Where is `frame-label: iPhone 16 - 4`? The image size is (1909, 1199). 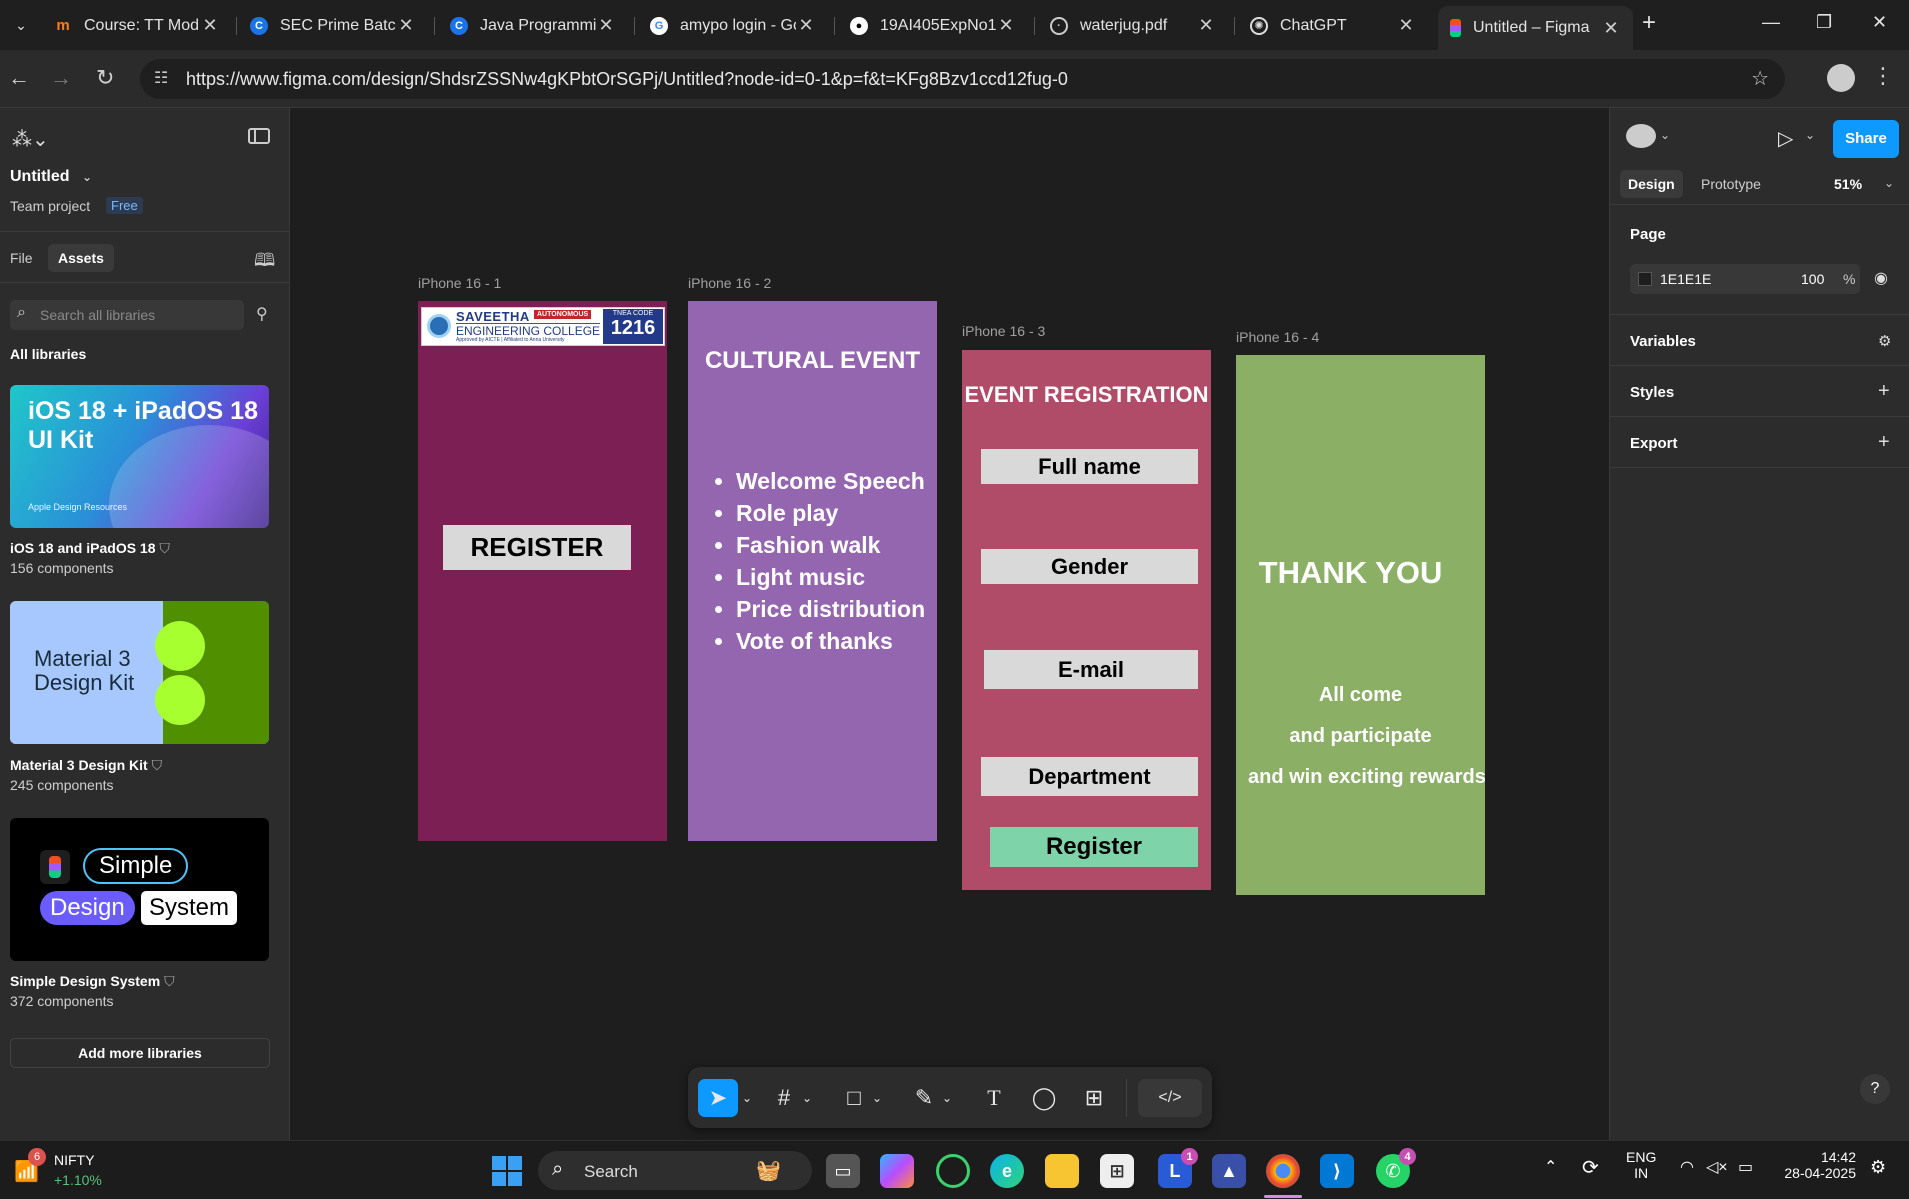
frame-label: iPhone 16 - 4 is located at coordinates (1277, 337).